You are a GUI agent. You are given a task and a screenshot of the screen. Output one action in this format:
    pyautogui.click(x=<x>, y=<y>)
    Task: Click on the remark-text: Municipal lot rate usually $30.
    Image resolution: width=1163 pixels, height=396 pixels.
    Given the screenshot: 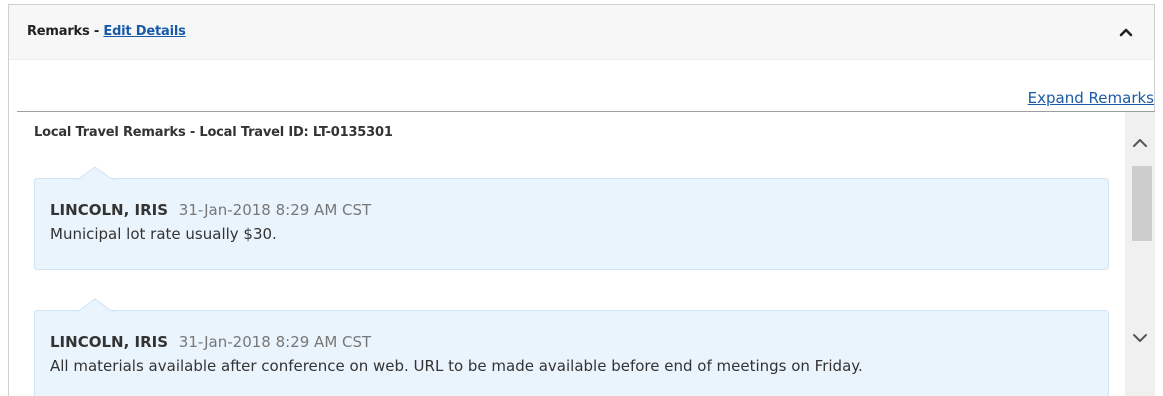 What is the action you would take?
    pyautogui.click(x=163, y=234)
    